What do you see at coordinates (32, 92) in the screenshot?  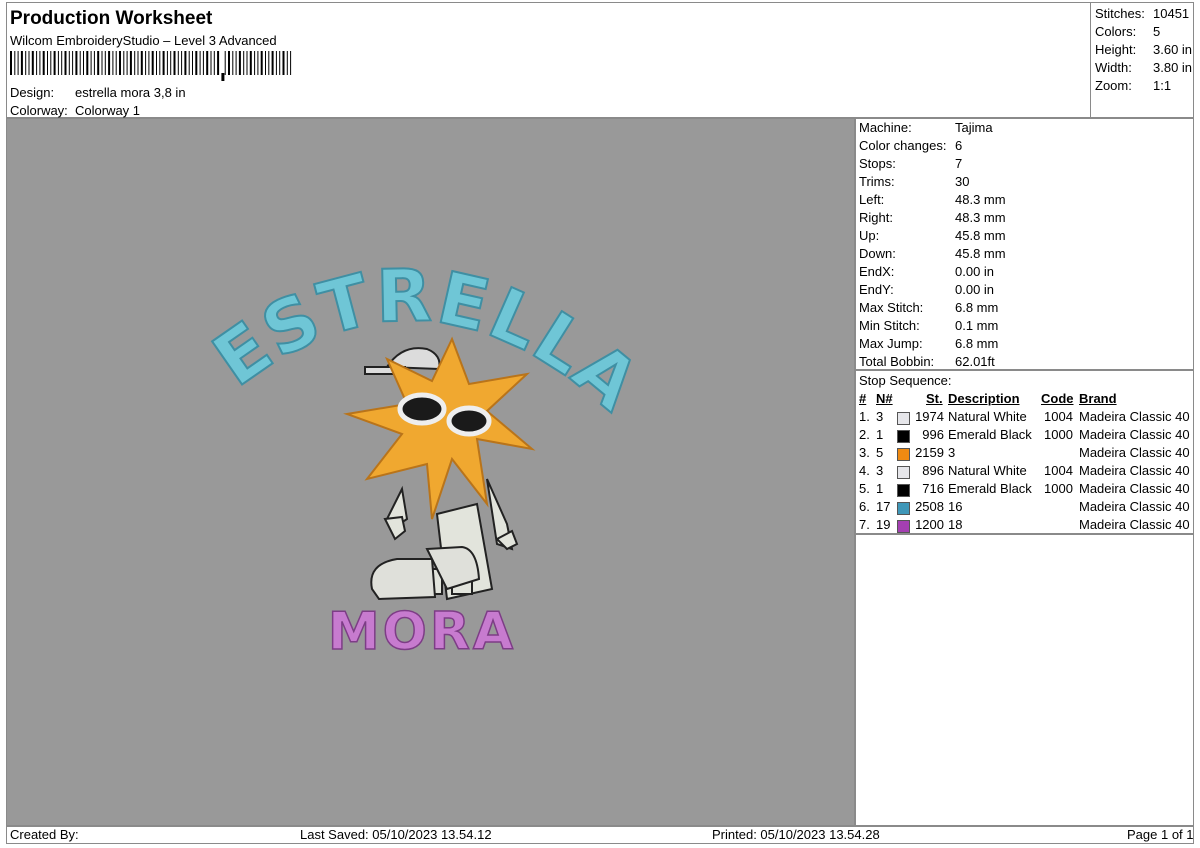 I see `design-label: Design:` at bounding box center [32, 92].